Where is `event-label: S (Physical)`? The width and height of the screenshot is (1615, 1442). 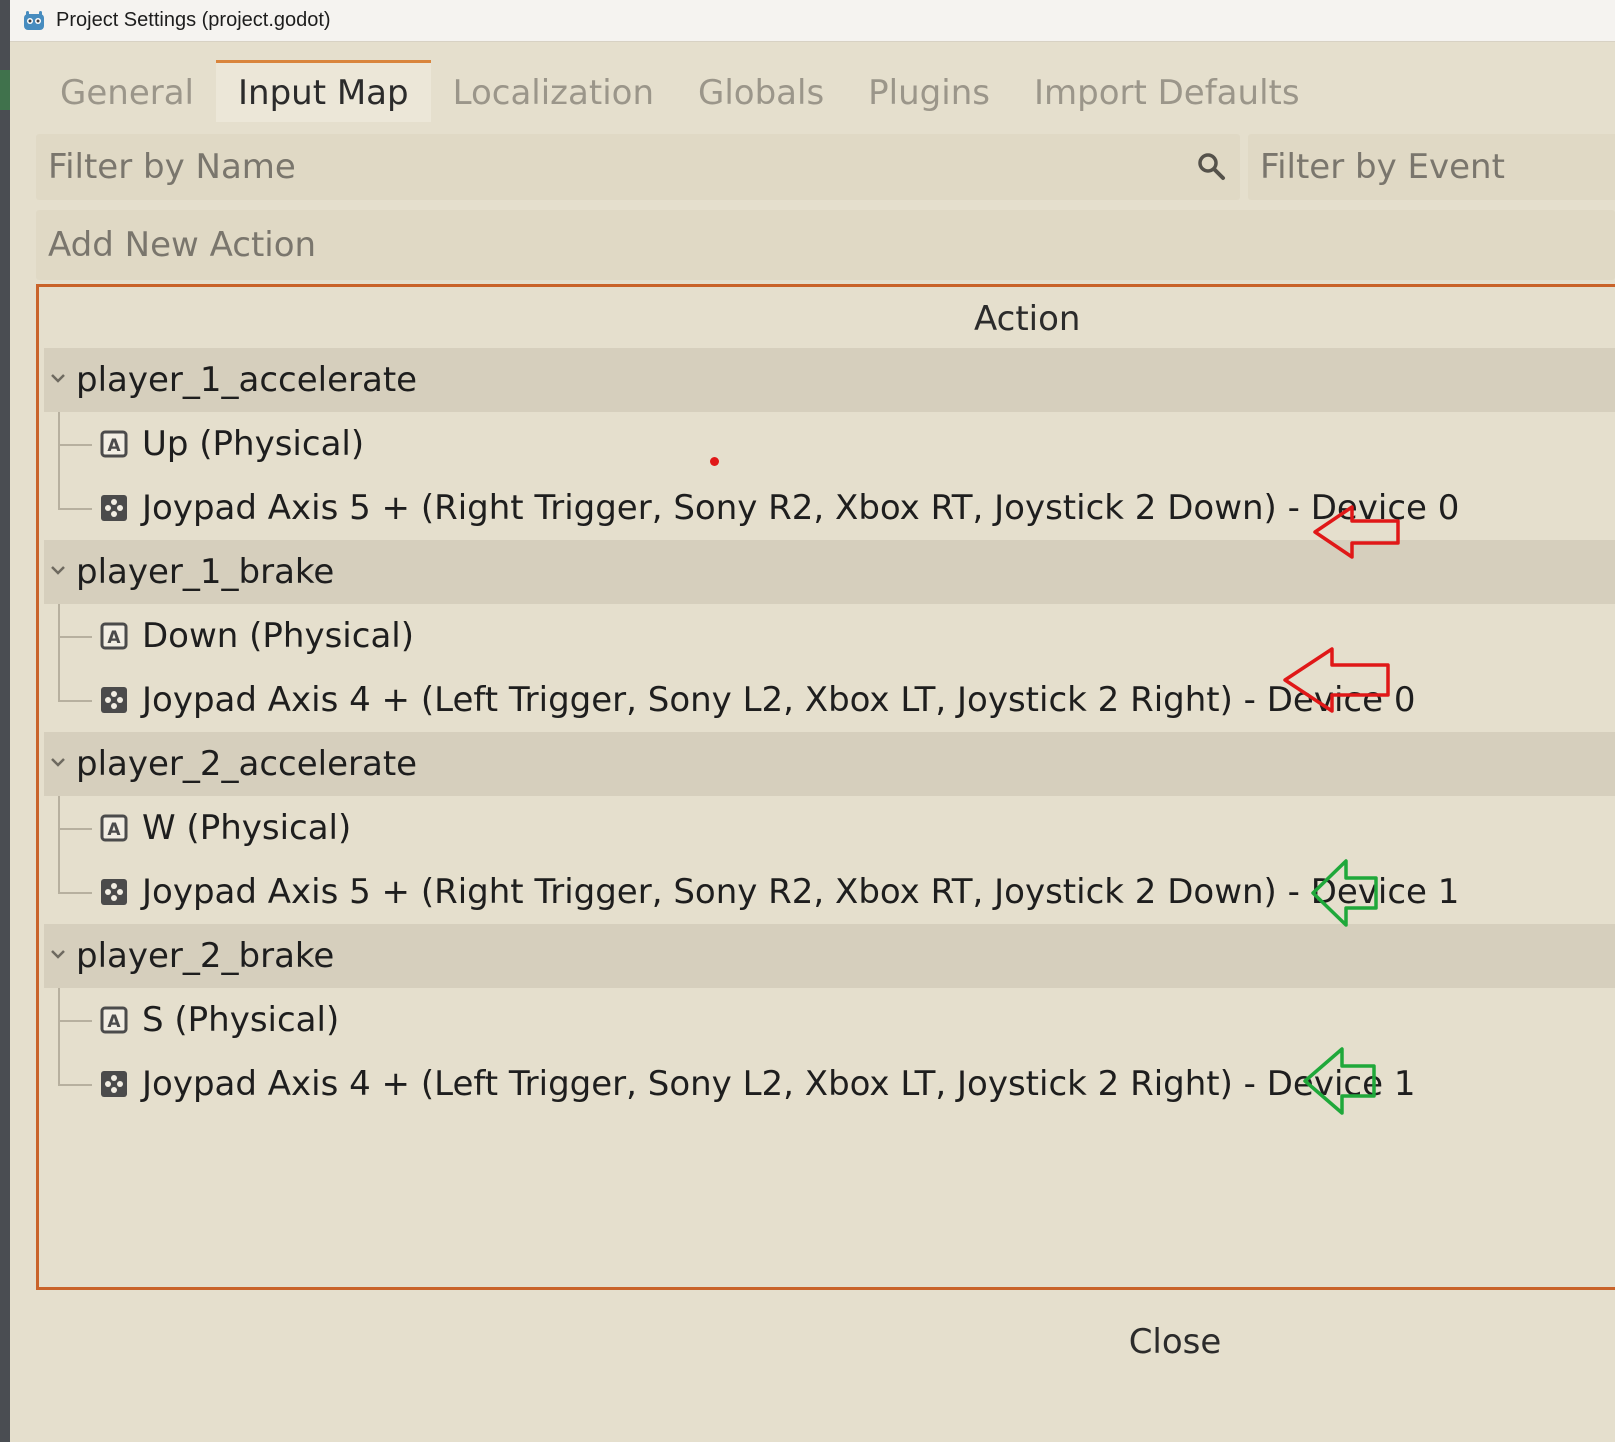 event-label: S (Physical) is located at coordinates (241, 1020).